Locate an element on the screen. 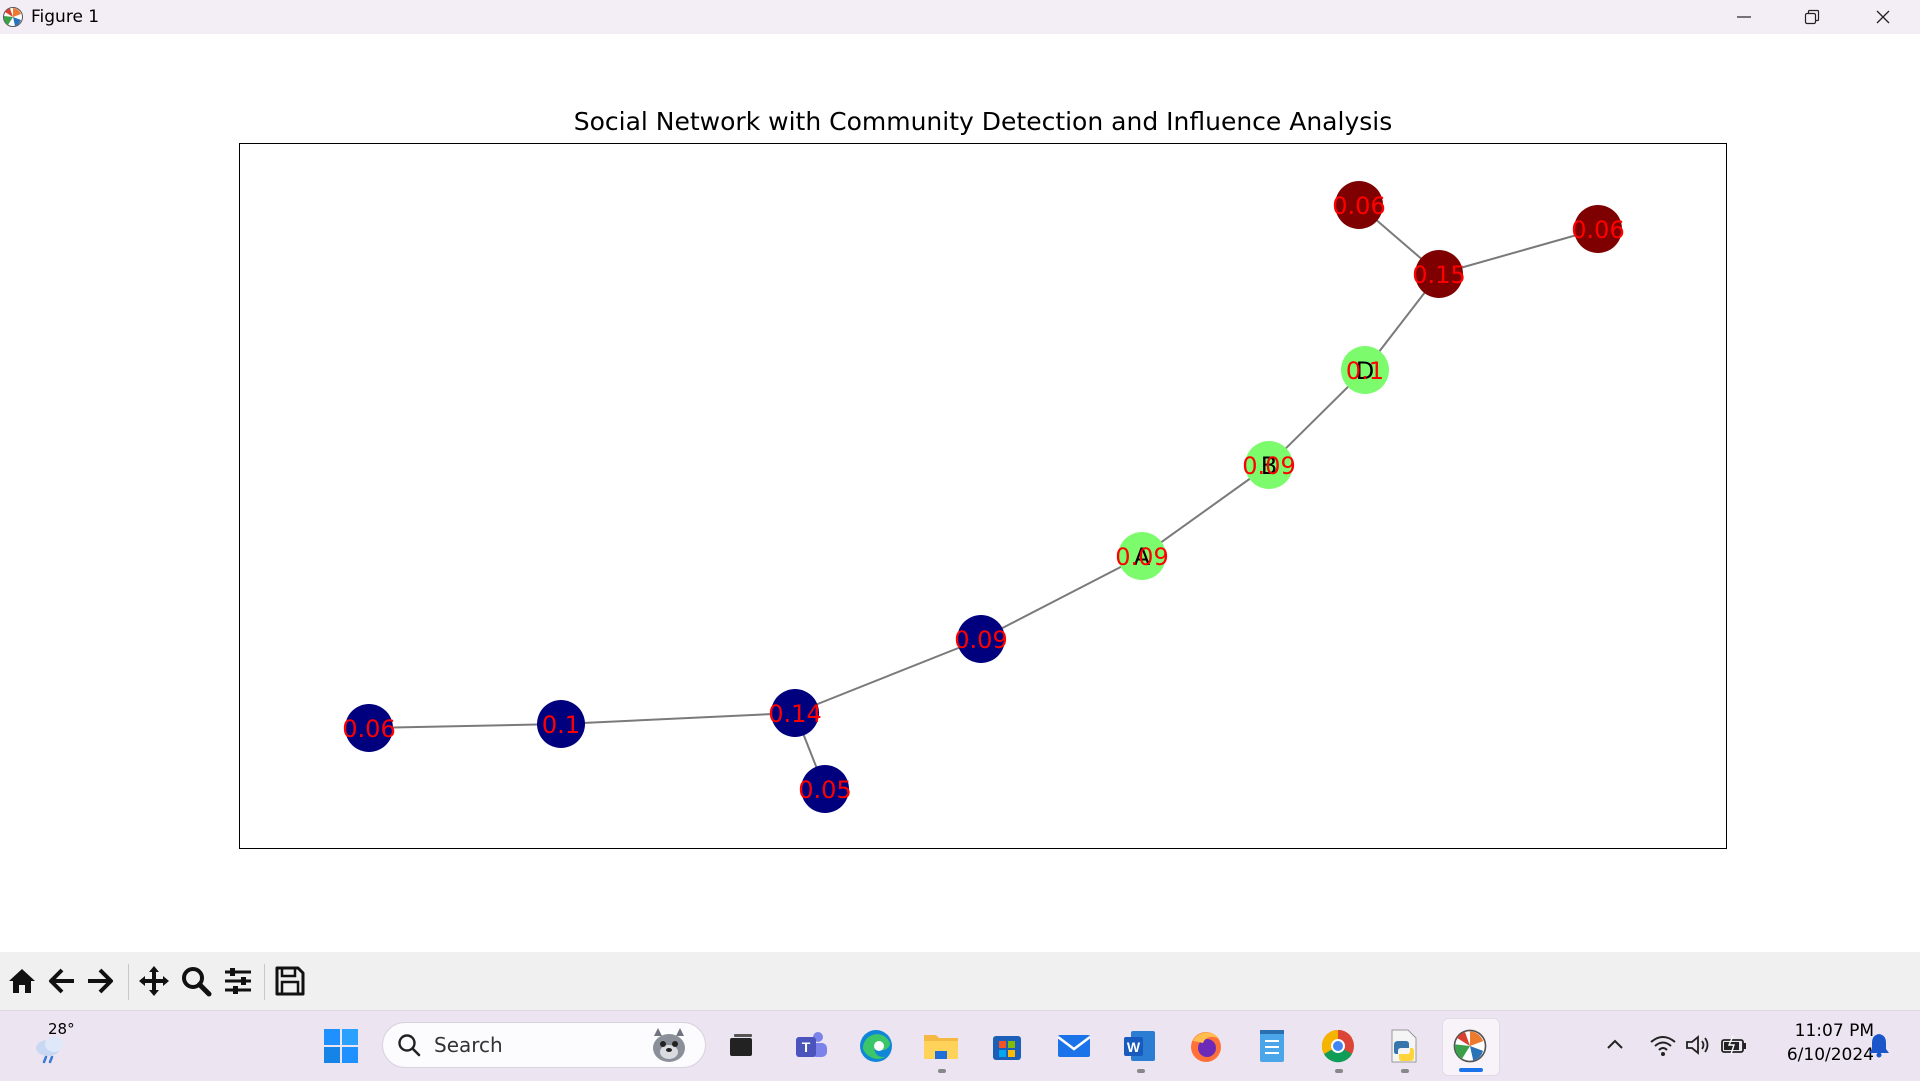  clock-time: 11:07 PM is located at coordinates (1834, 1031).